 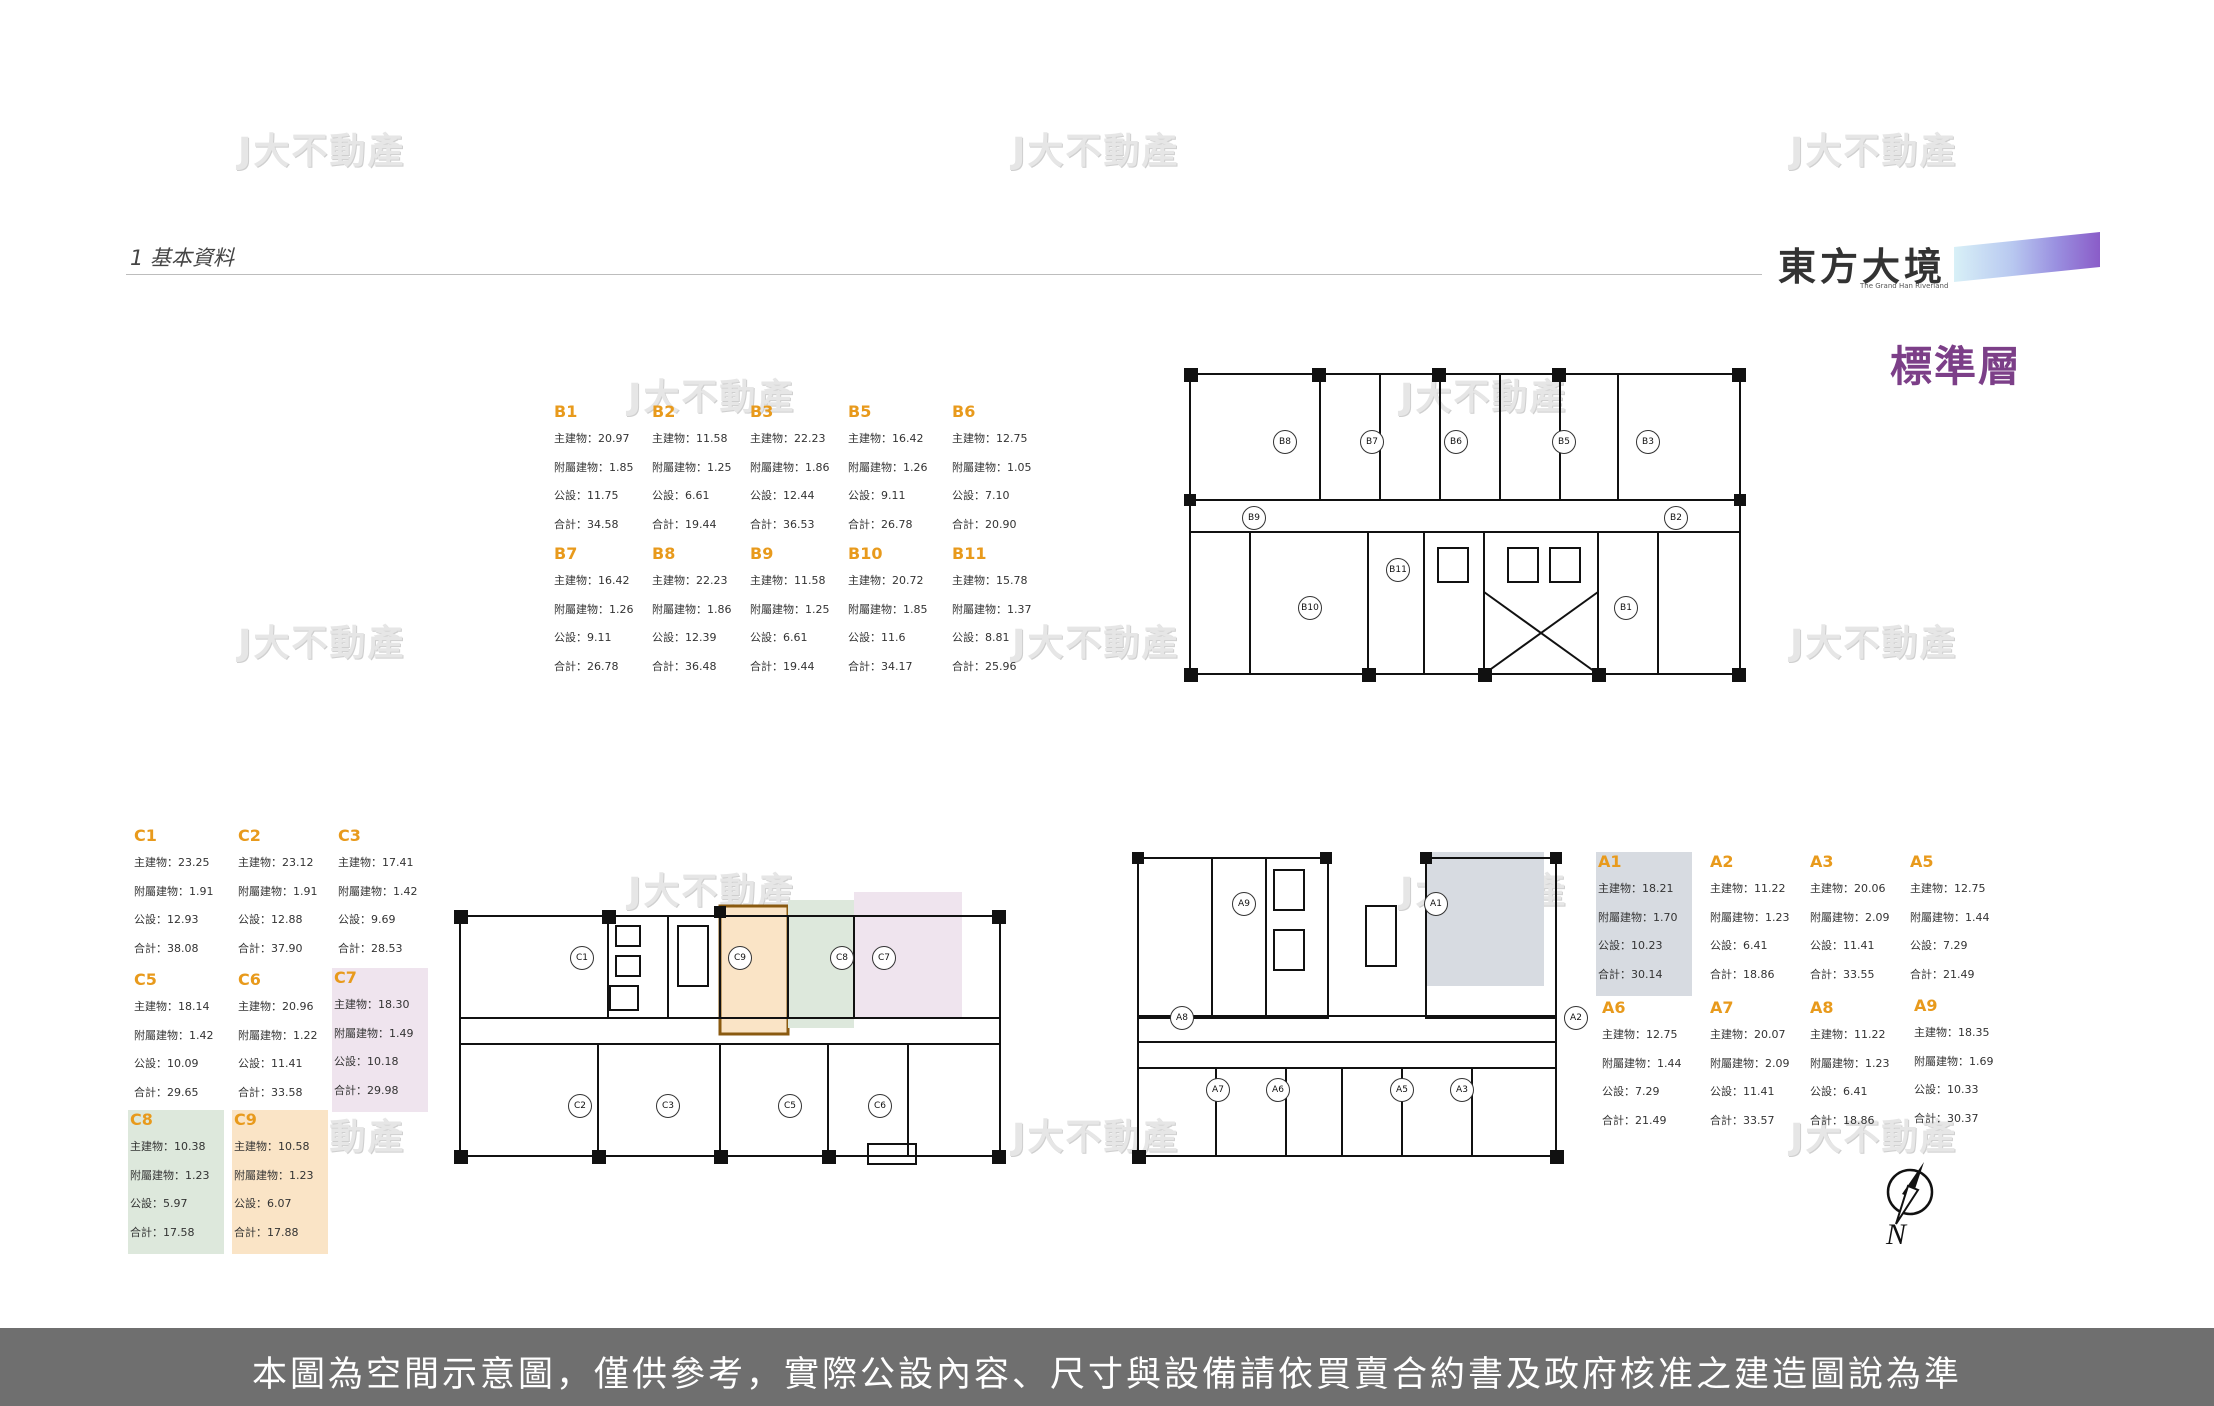 What do you see at coordinates (380, 1040) in the screenshot?
I see `unit-area-table-c7: C7 主建物：18.30 附屬建物：1.49 公設：10.18 合計：29.98` at bounding box center [380, 1040].